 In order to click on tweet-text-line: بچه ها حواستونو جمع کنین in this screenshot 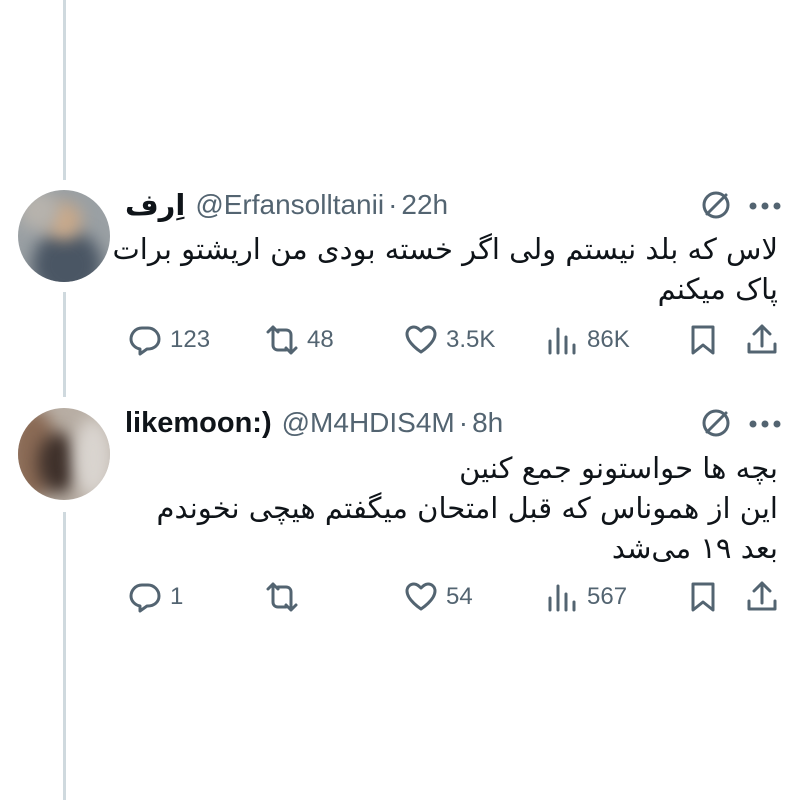, I will do `click(618, 468)`.